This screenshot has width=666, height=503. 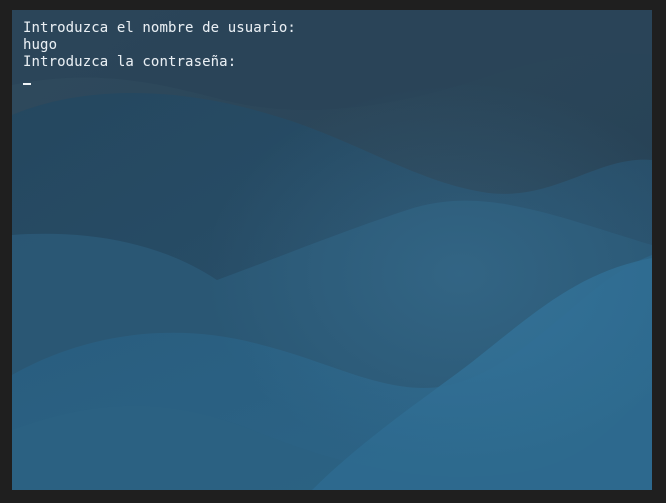 What do you see at coordinates (27, 84) in the screenshot?
I see `text-cursor` at bounding box center [27, 84].